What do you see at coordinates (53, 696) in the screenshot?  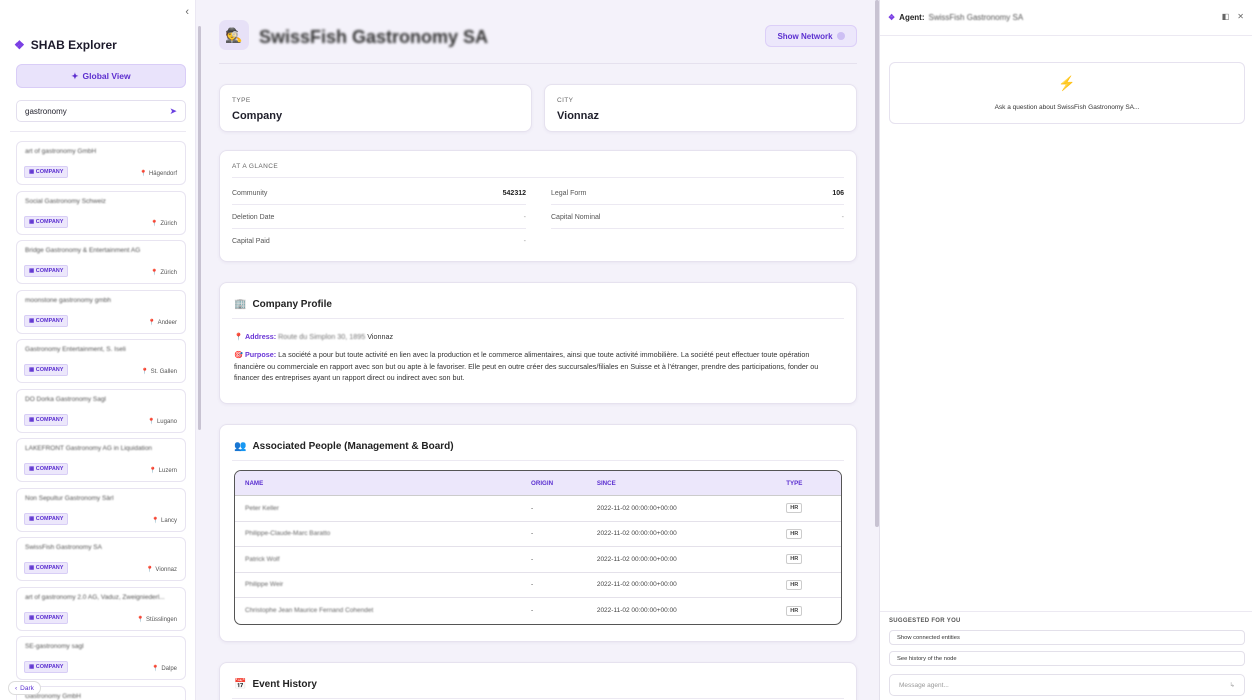 I see `item-name: Gastronomy GmbH` at bounding box center [53, 696].